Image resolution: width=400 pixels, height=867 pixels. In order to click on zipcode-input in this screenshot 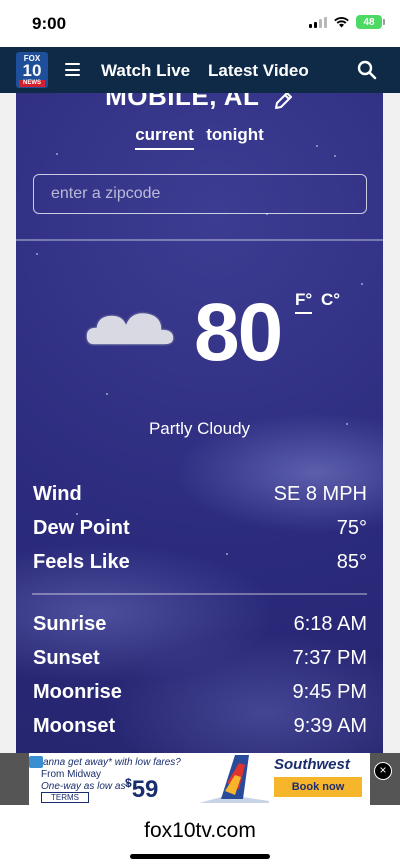, I will do `click(200, 194)`.